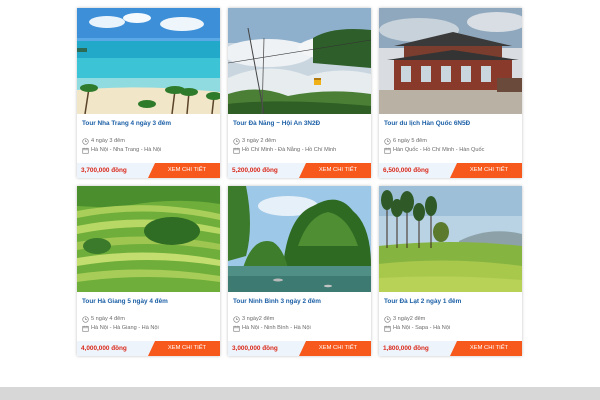 This screenshot has width=600, height=400. I want to click on tour-card-footer: 3,000,000 đồng XEM CHI TIẾT, so click(299, 348).